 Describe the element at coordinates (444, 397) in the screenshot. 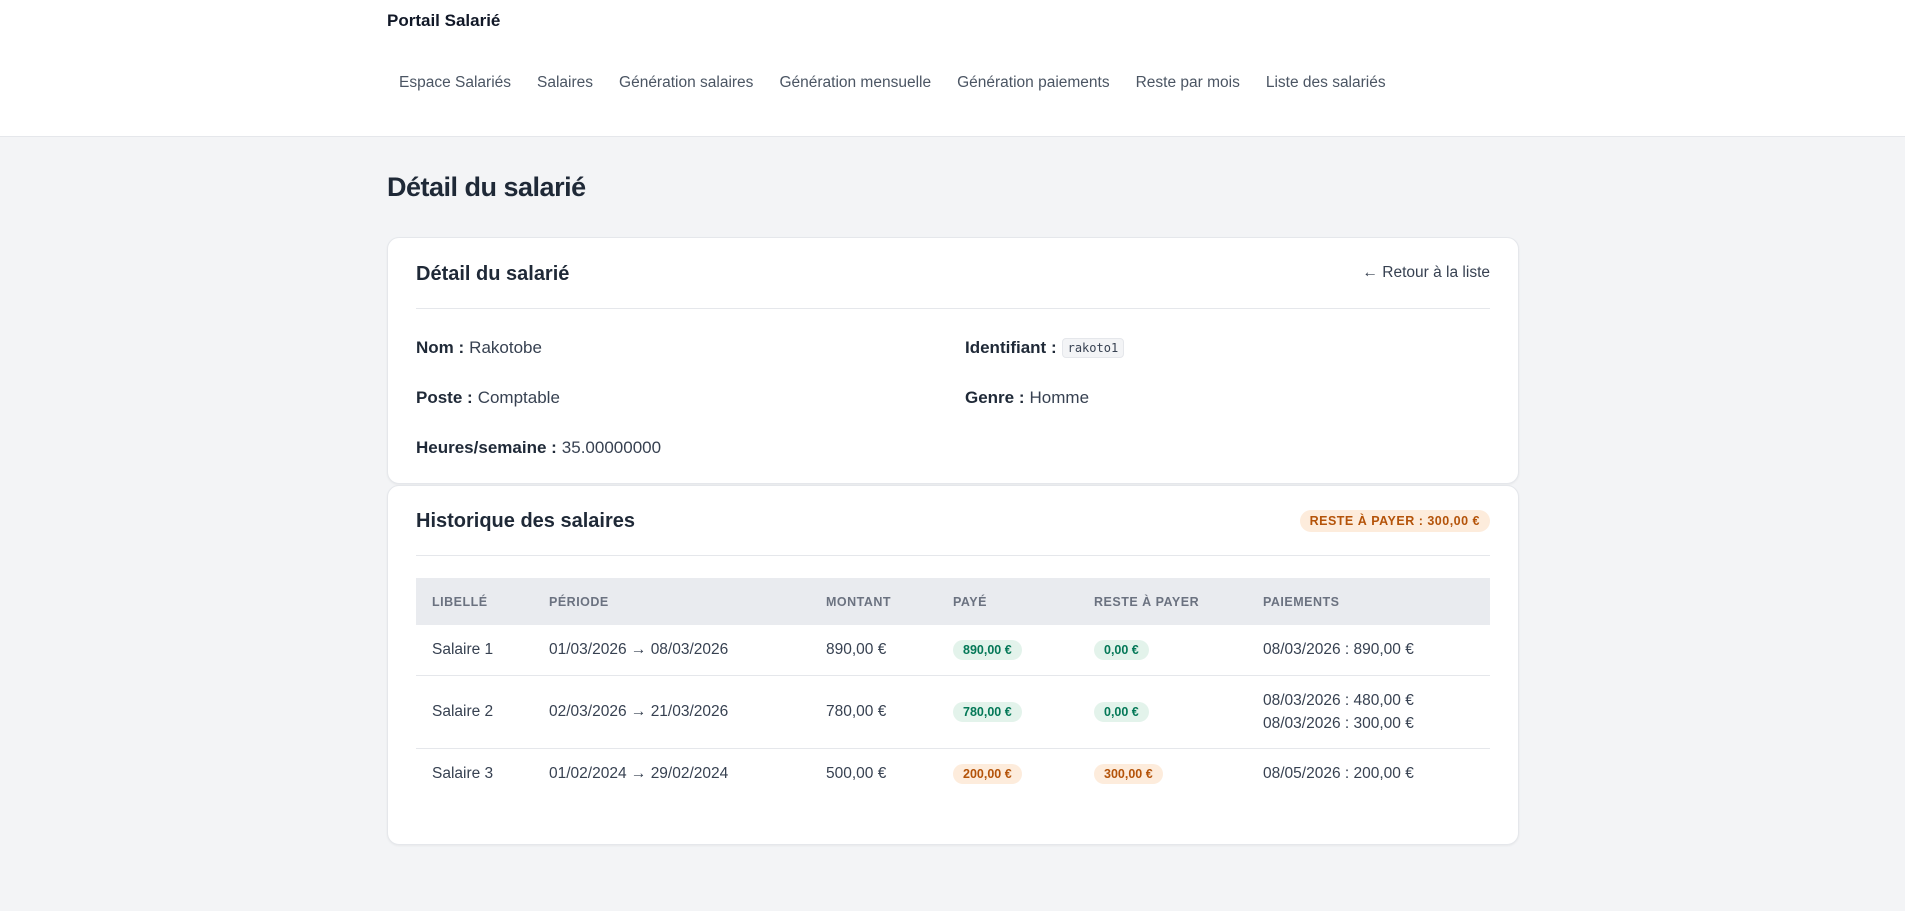

I see `poste-label: Poste :` at that location.